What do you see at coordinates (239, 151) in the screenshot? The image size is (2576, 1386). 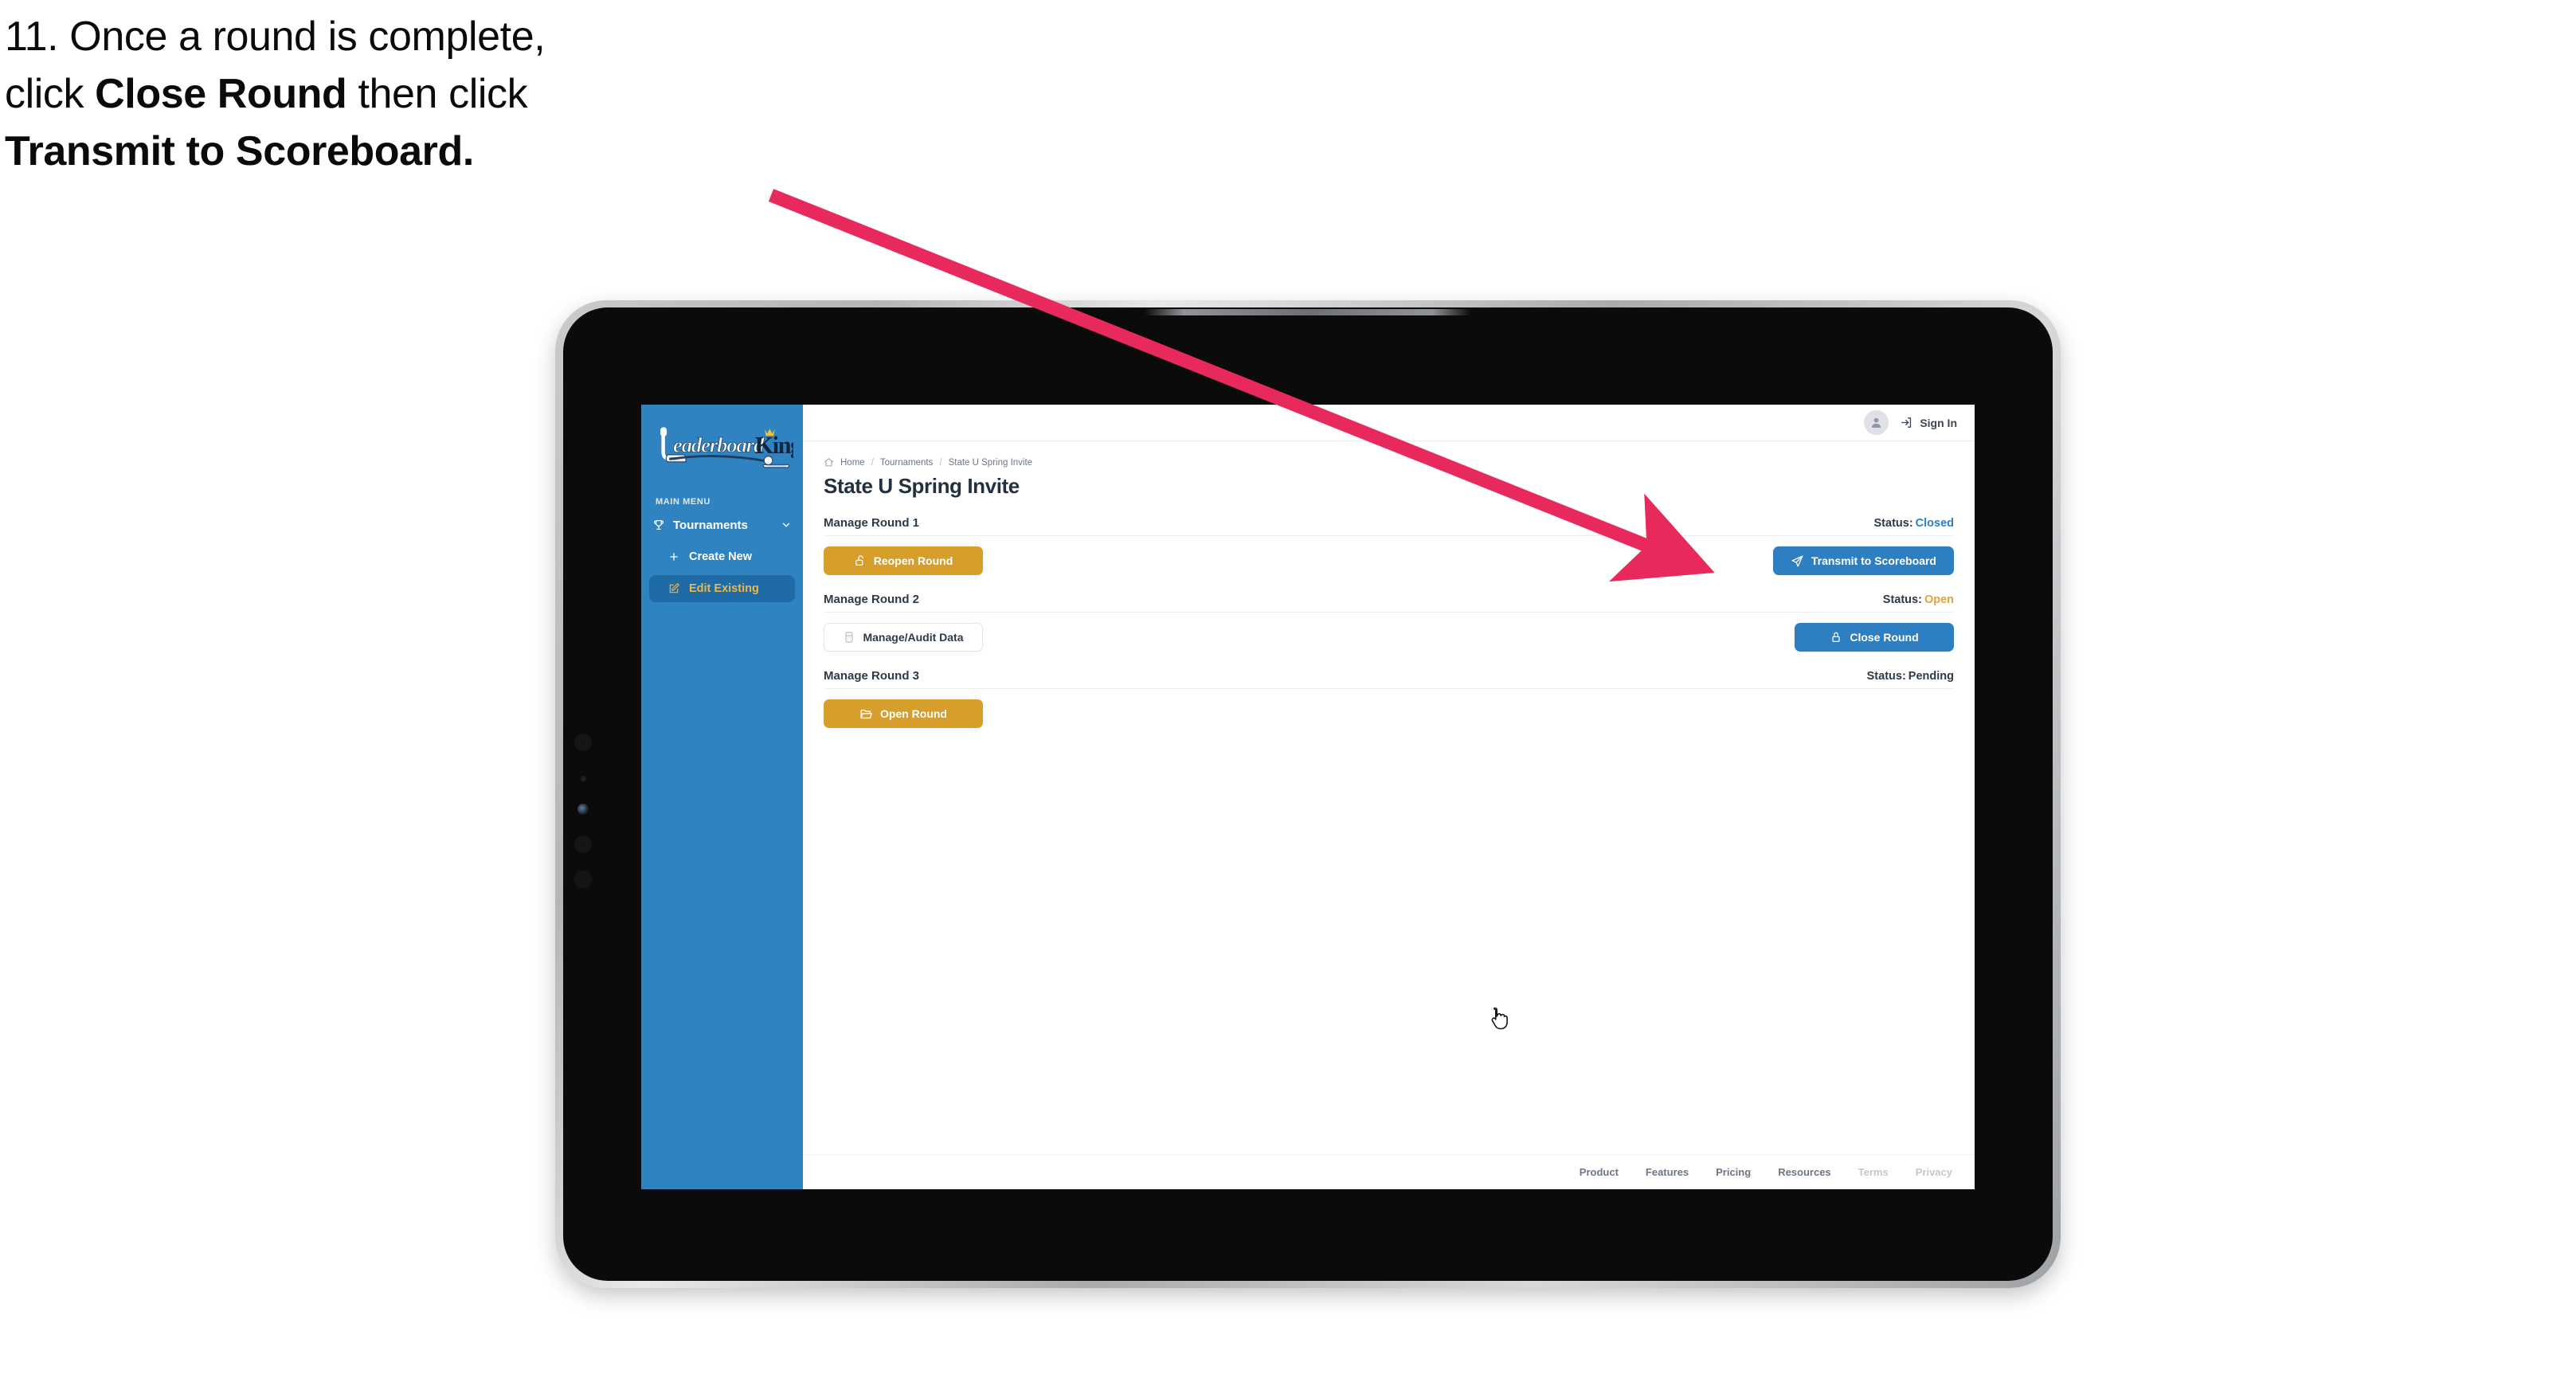 I see `caption-line3-bold: Transmit to Scoreboard.` at bounding box center [239, 151].